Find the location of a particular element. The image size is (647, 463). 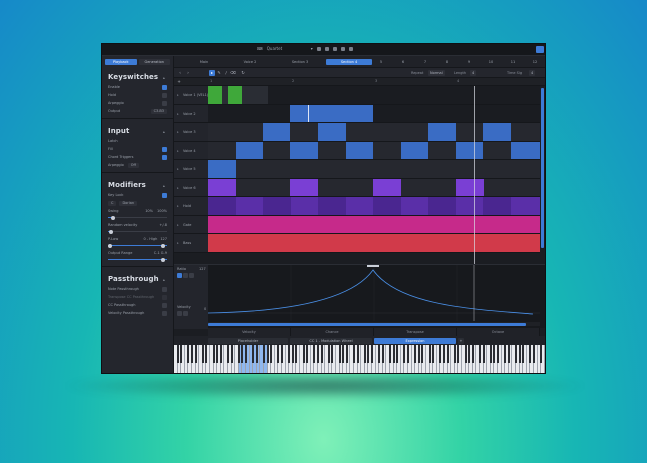

track-header: ▸ Voice 2 is located at coordinates (191, 113).